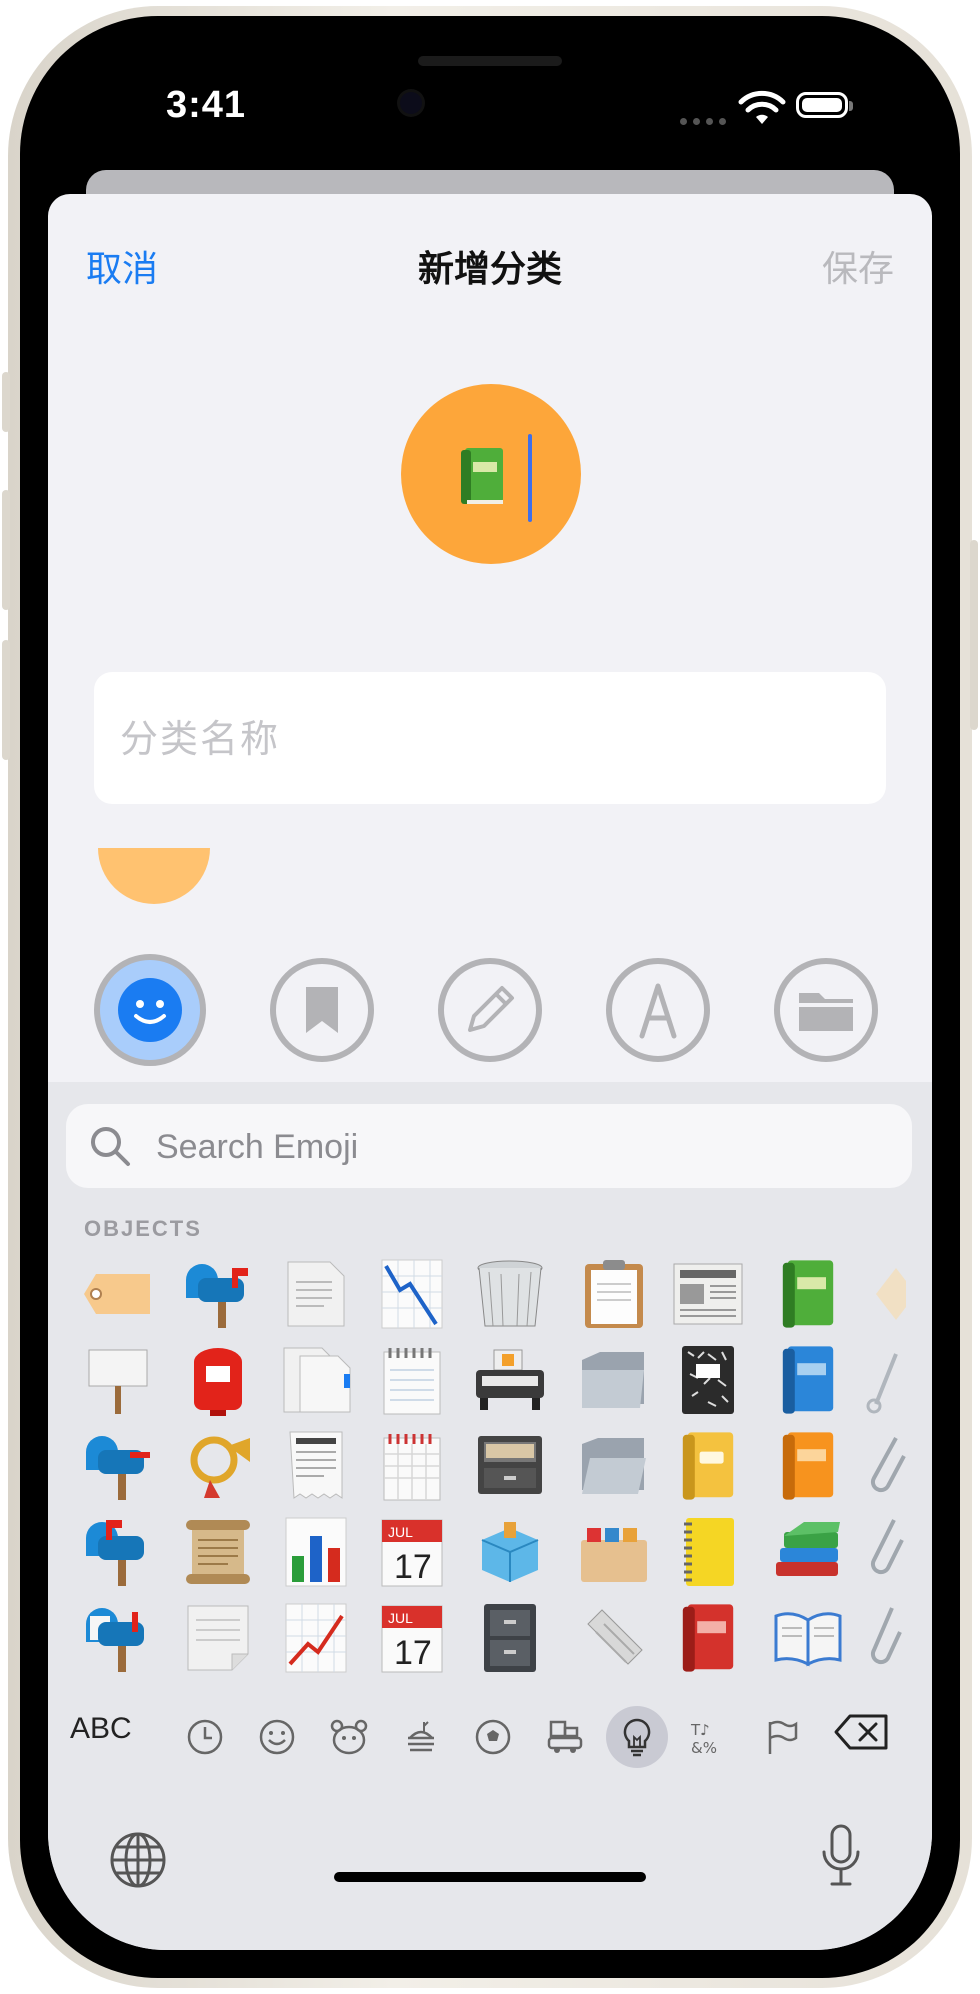 The height and width of the screenshot is (1994, 980). What do you see at coordinates (118, 1638) in the screenshot?
I see `mailbox-with-mail-emoji` at bounding box center [118, 1638].